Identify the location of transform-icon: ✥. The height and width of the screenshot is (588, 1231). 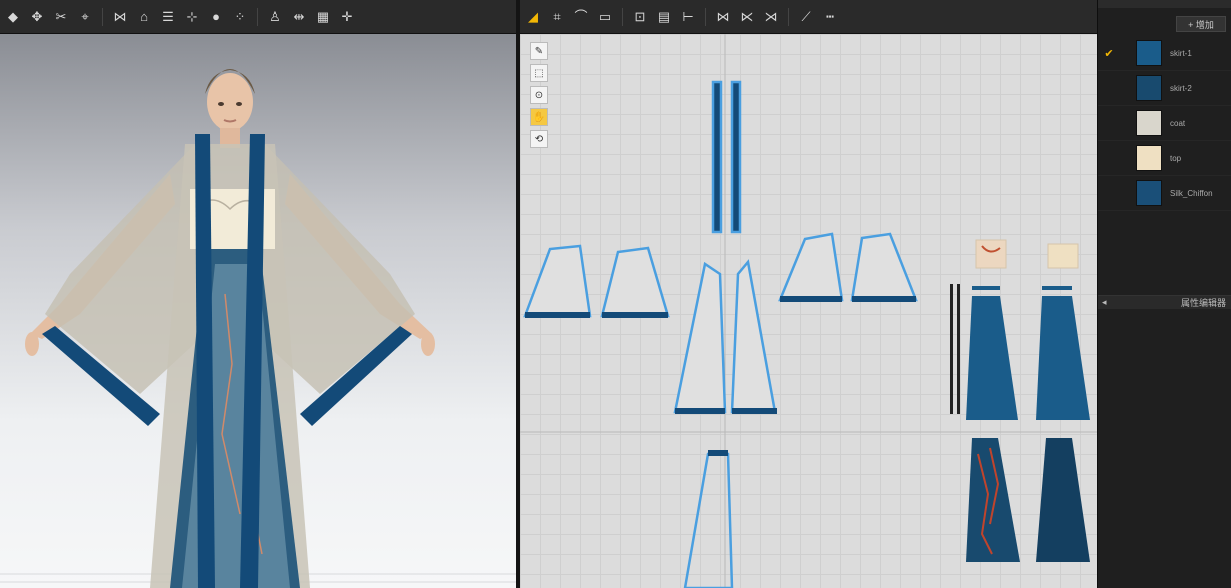
(37, 17).